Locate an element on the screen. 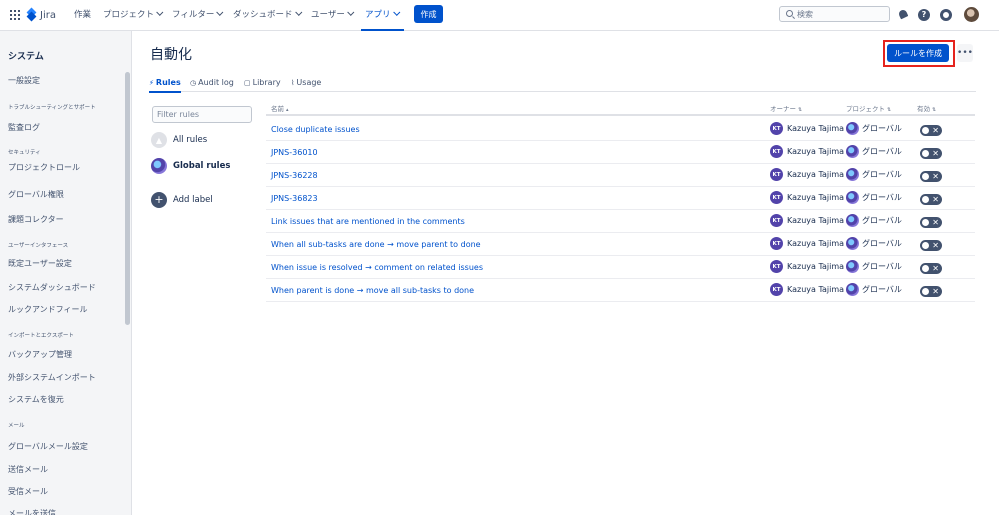 The width and height of the screenshot is (999, 515). tab-usage: ⌇ Usage is located at coordinates (306, 82).